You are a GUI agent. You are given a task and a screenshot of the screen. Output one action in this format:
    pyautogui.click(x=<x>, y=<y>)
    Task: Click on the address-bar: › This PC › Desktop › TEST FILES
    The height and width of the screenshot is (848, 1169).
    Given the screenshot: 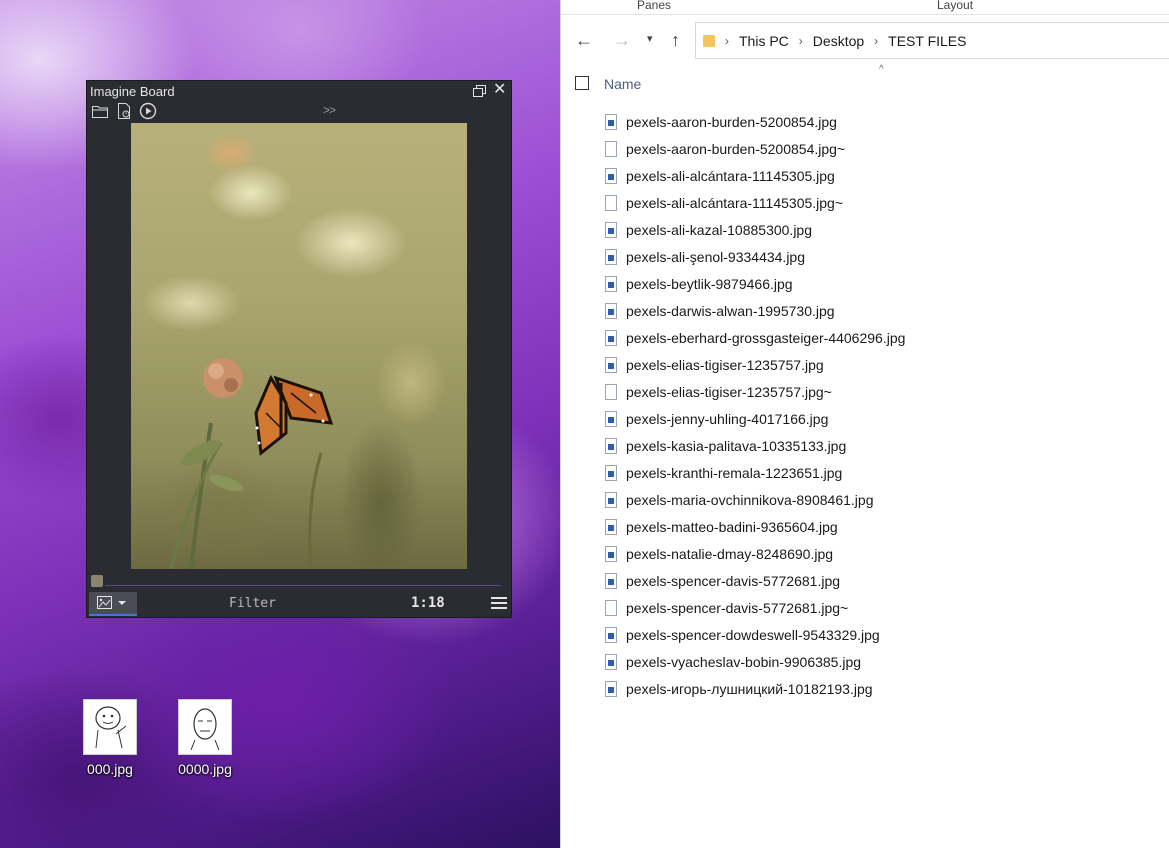 What is the action you would take?
    pyautogui.click(x=932, y=40)
    